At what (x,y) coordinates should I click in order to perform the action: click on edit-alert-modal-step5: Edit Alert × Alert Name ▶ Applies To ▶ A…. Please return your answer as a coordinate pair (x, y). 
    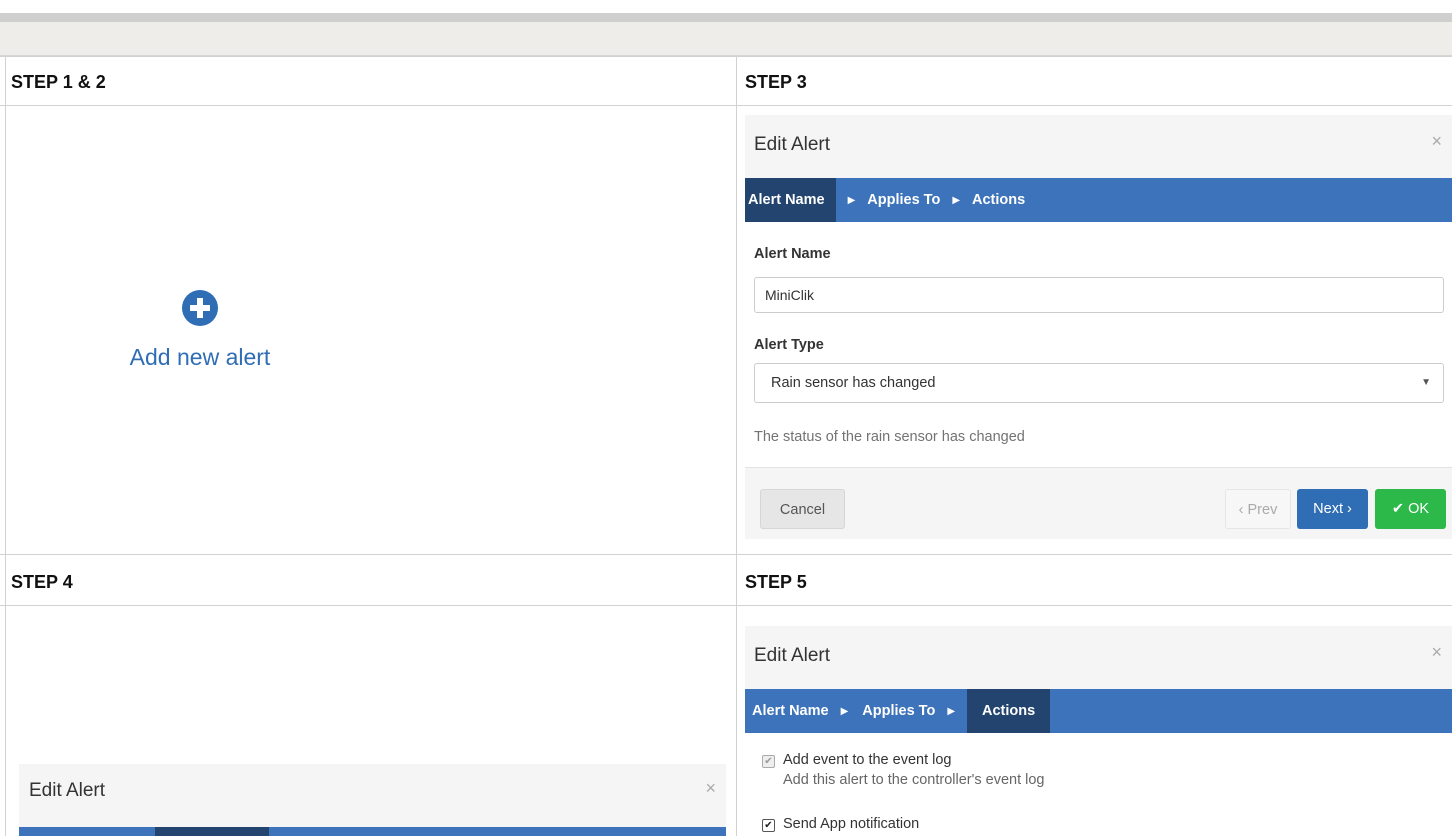
    Looking at the image, I should click on (1098, 731).